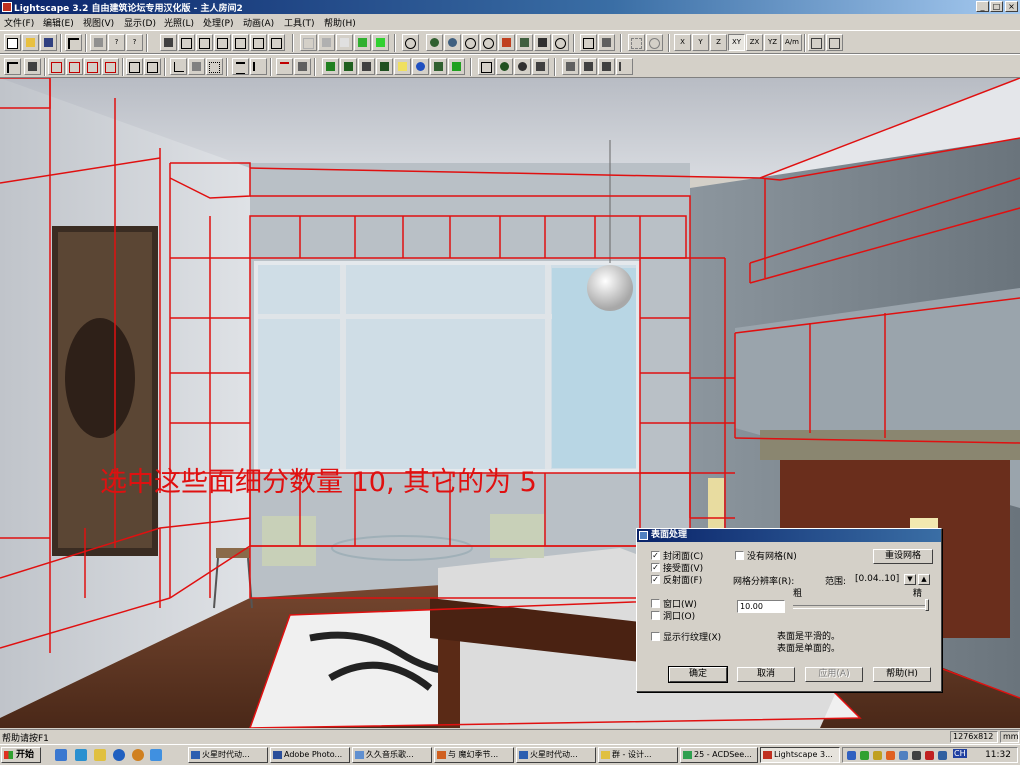 The image size is (1020, 765). What do you see at coordinates (903, 556) in the screenshot?
I see `reset-mesh-button: 重设网格` at bounding box center [903, 556].